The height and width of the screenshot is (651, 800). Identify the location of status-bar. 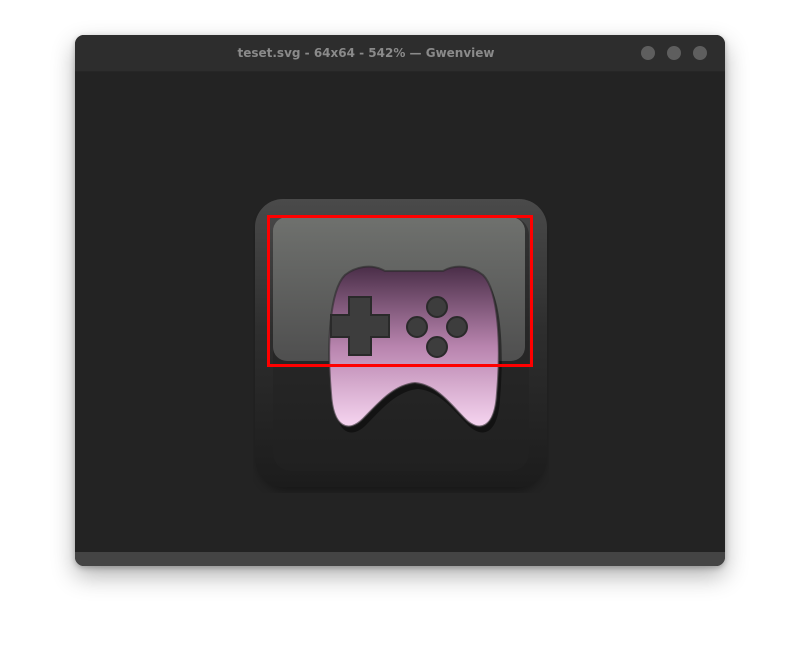
(400, 559).